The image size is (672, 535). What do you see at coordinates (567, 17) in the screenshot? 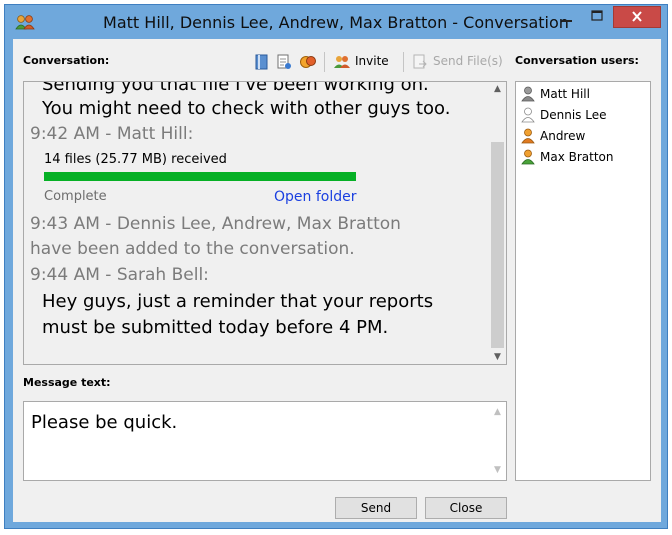
I see `minimize-button` at bounding box center [567, 17].